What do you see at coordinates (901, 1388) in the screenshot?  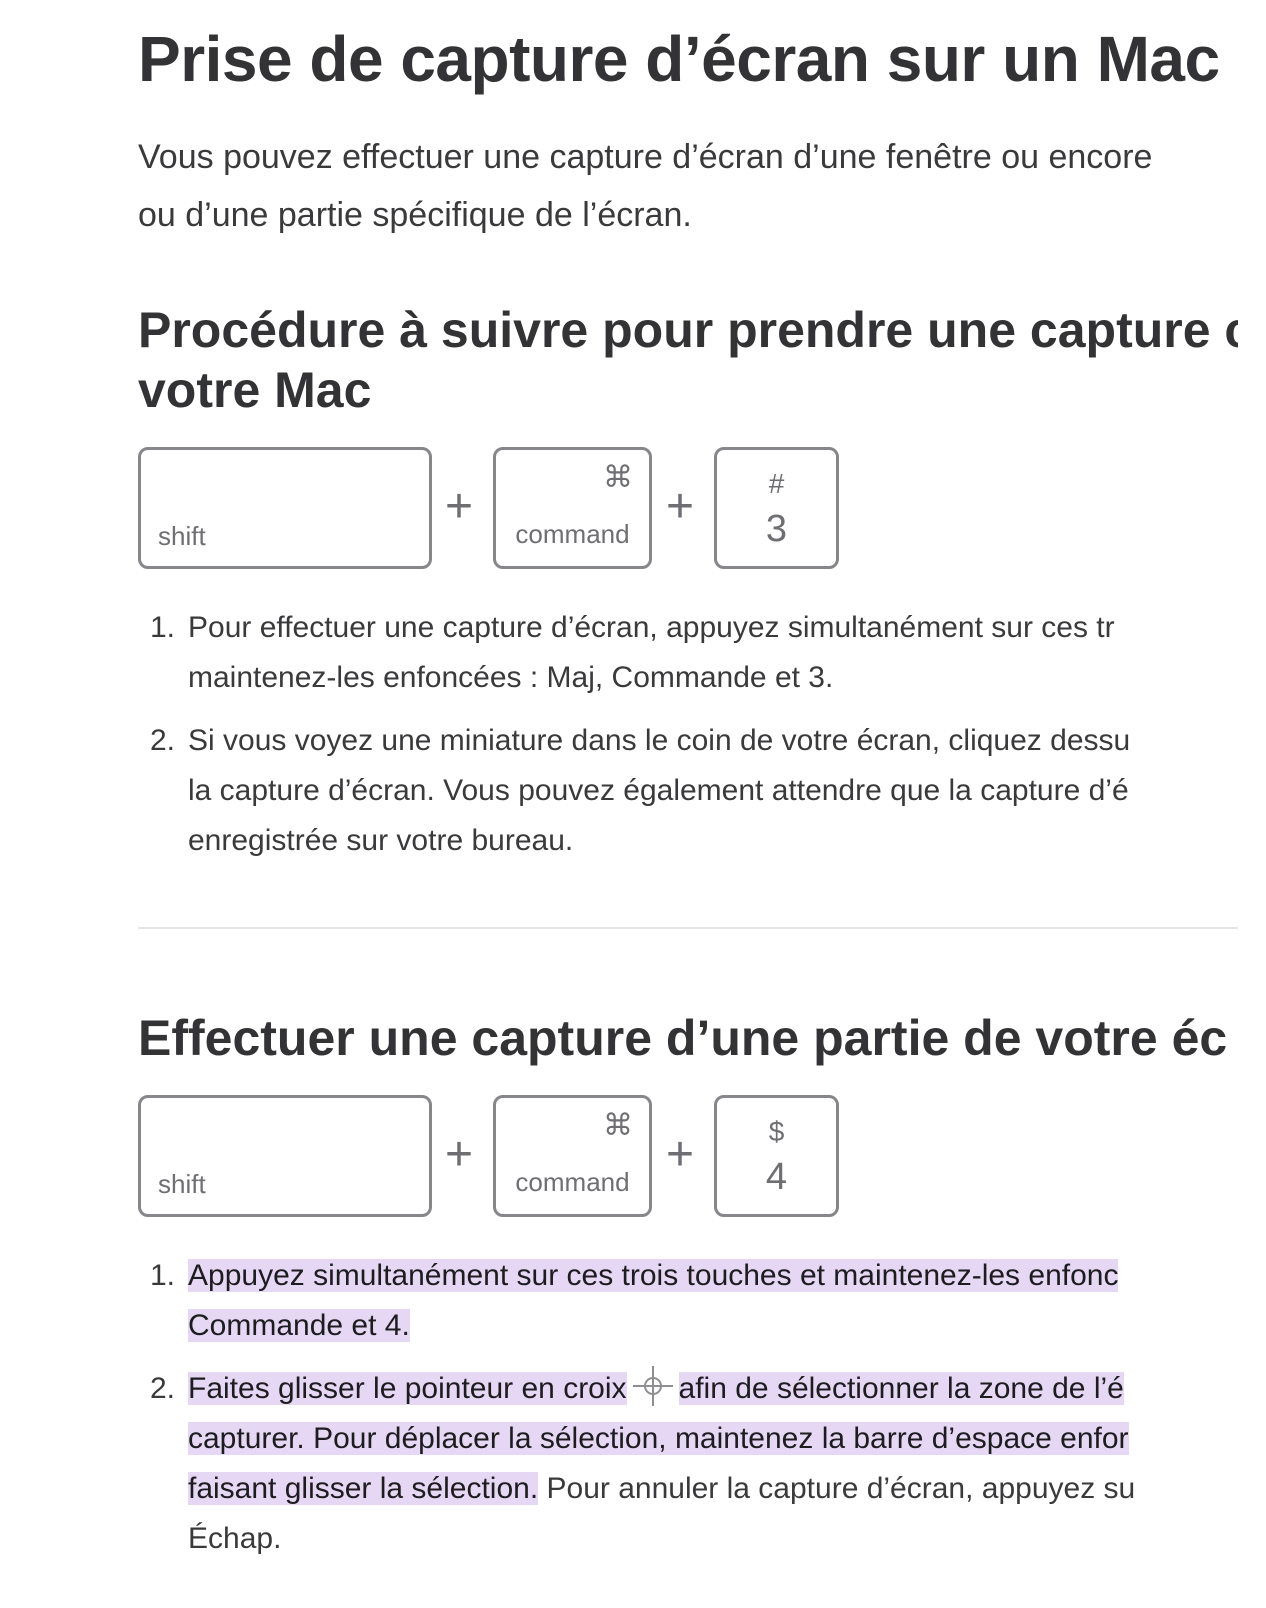 I see `selected-text: afin de sélectionner la zone de l’é` at bounding box center [901, 1388].